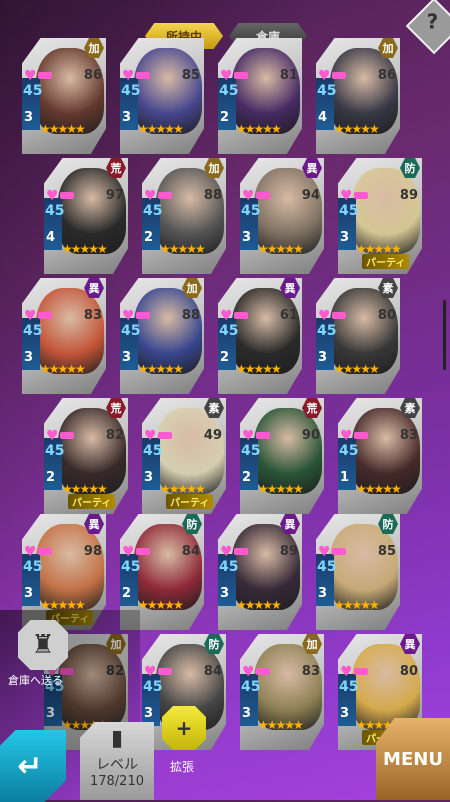 The width and height of the screenshot is (450, 802). Describe the element at coordinates (35, 680) in the screenshot. I see `send-to-storage-label: 倉庫へ送る` at that location.